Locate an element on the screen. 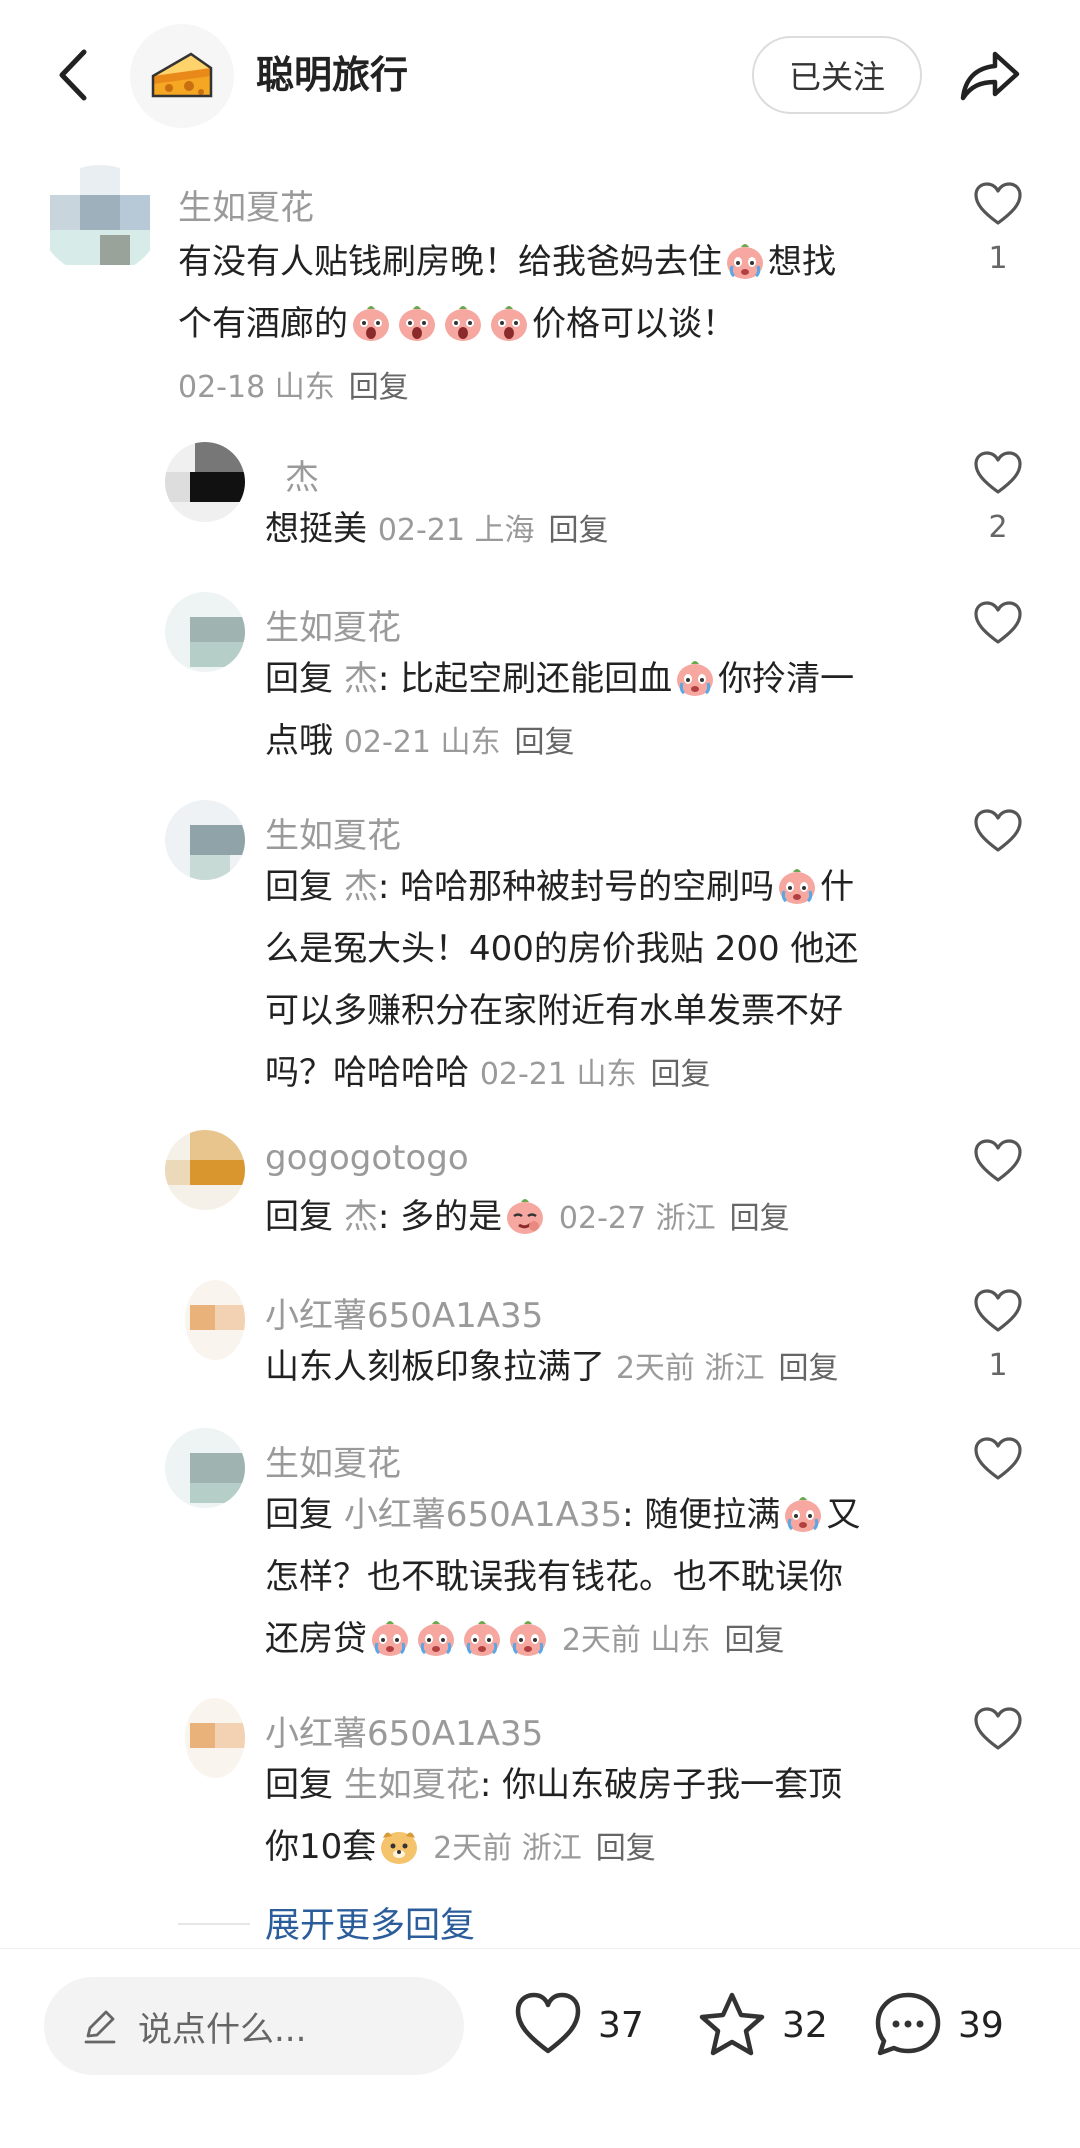 The height and width of the screenshot is (2148, 1080). follow-button: 已关注 is located at coordinates (837, 75).